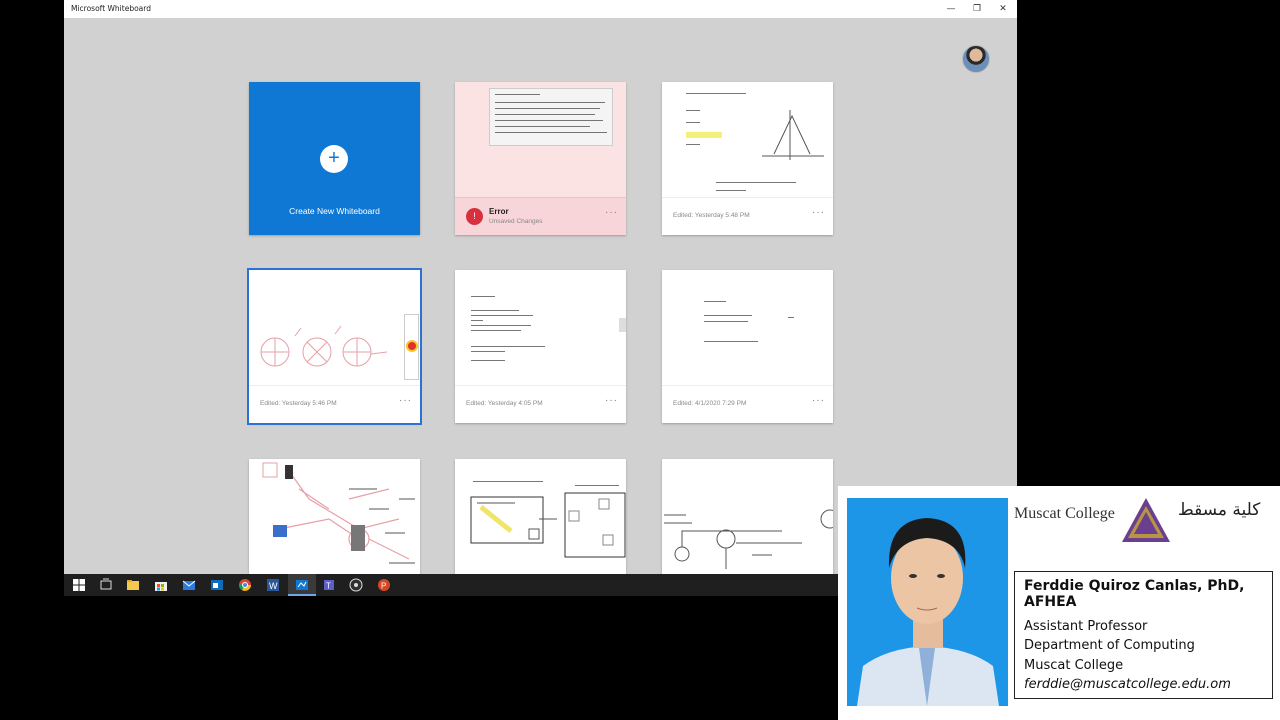 This screenshot has height=720, width=1280. I want to click on card-footer: Edited: Yesterday 5:46 PM ···, so click(334, 404).